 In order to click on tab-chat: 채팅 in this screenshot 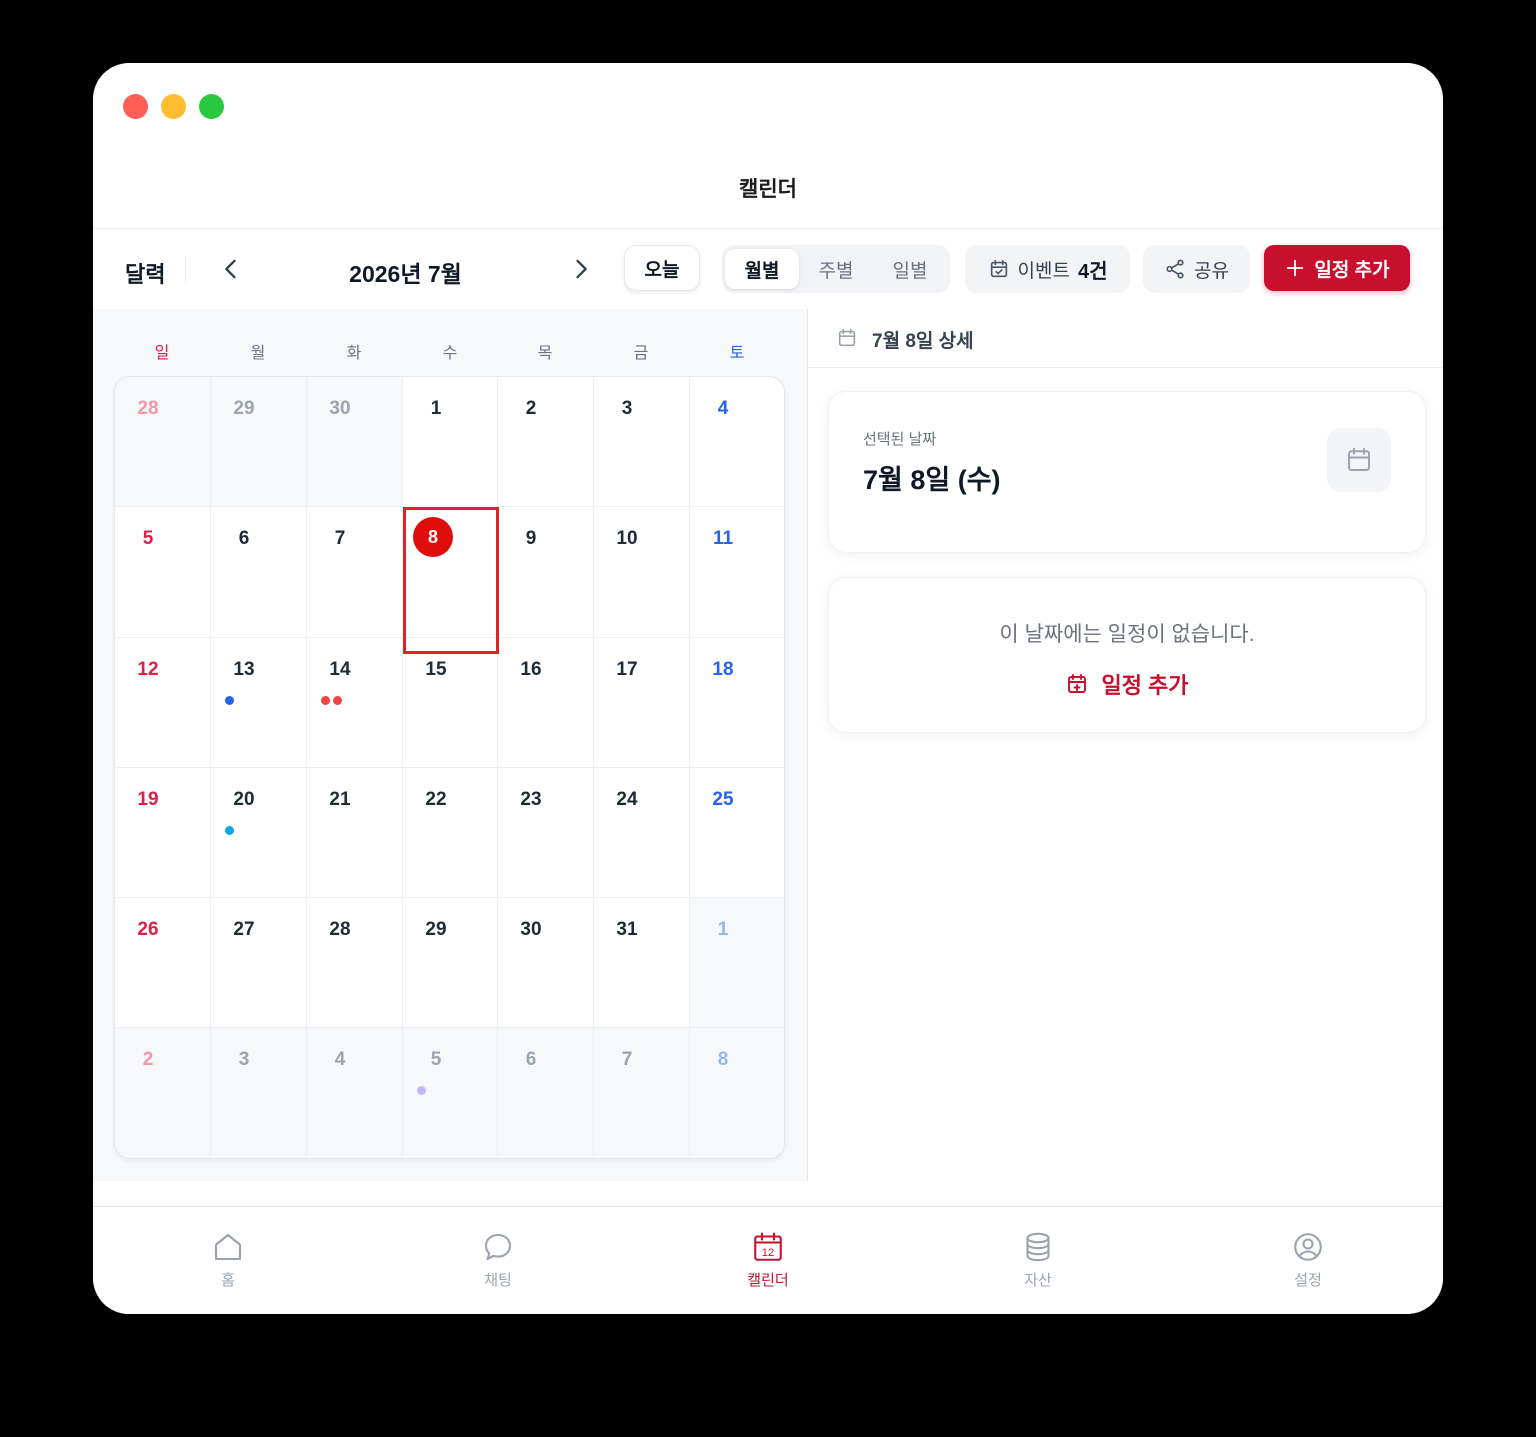, I will do `click(498, 1259)`.